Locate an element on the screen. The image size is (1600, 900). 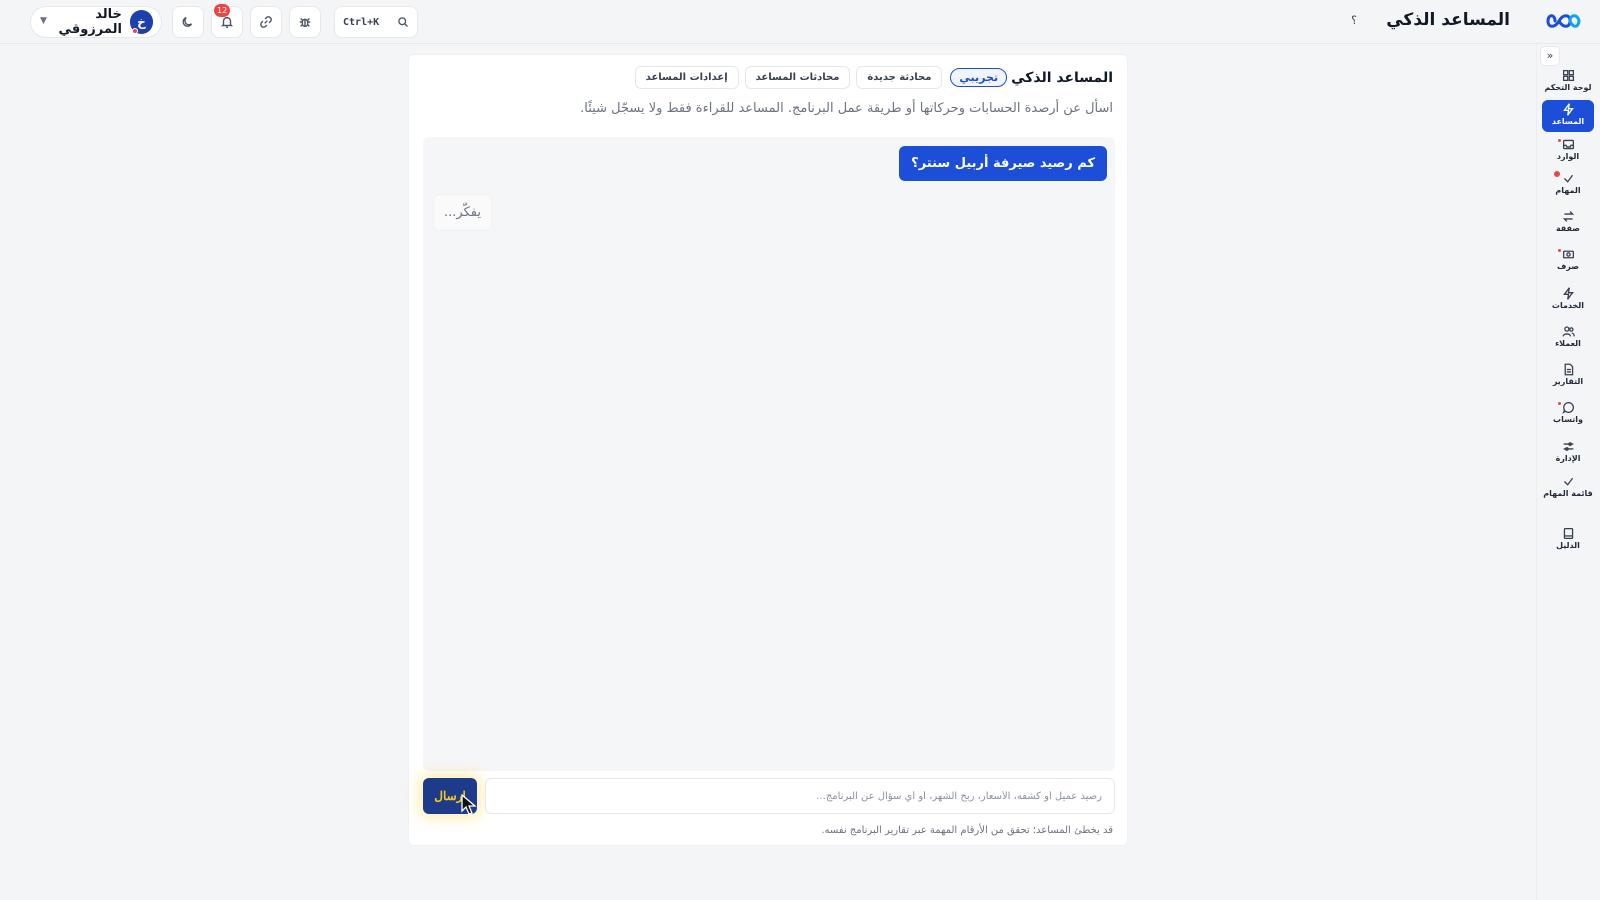
dashboard-icon is located at coordinates (1568, 75).